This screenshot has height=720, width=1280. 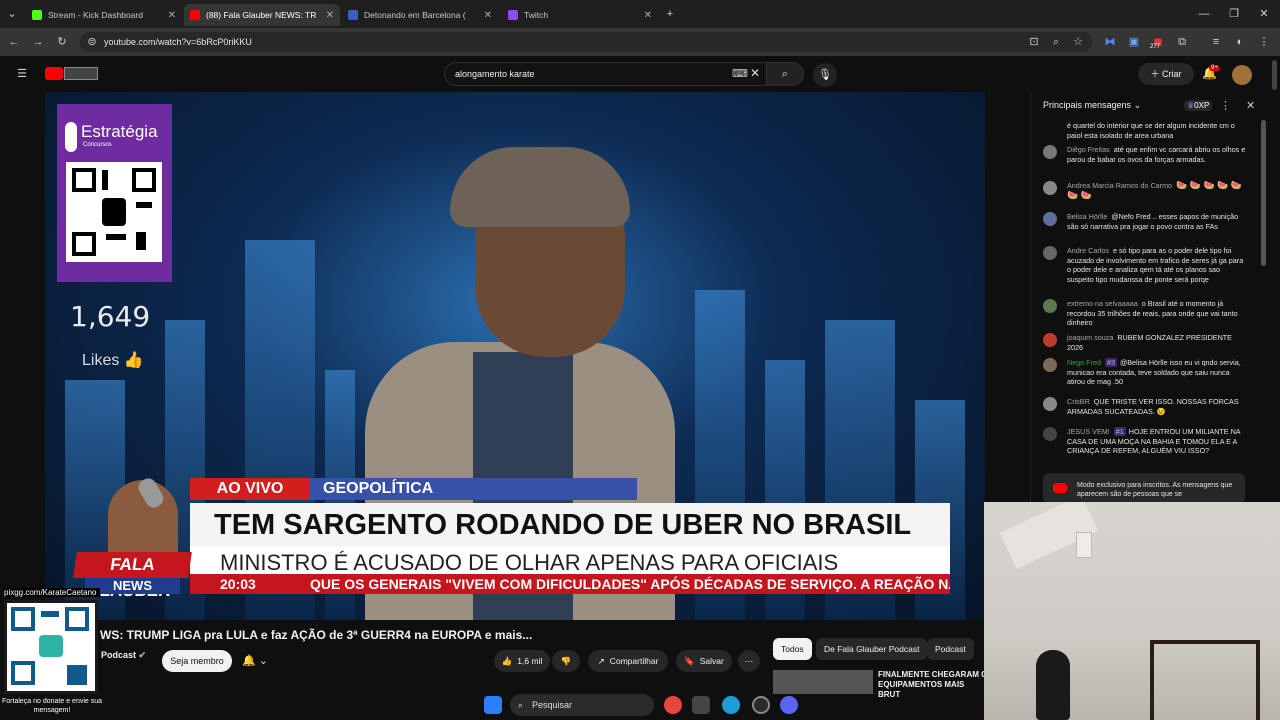 What do you see at coordinates (761, 705) in the screenshot?
I see `obs-icon` at bounding box center [761, 705].